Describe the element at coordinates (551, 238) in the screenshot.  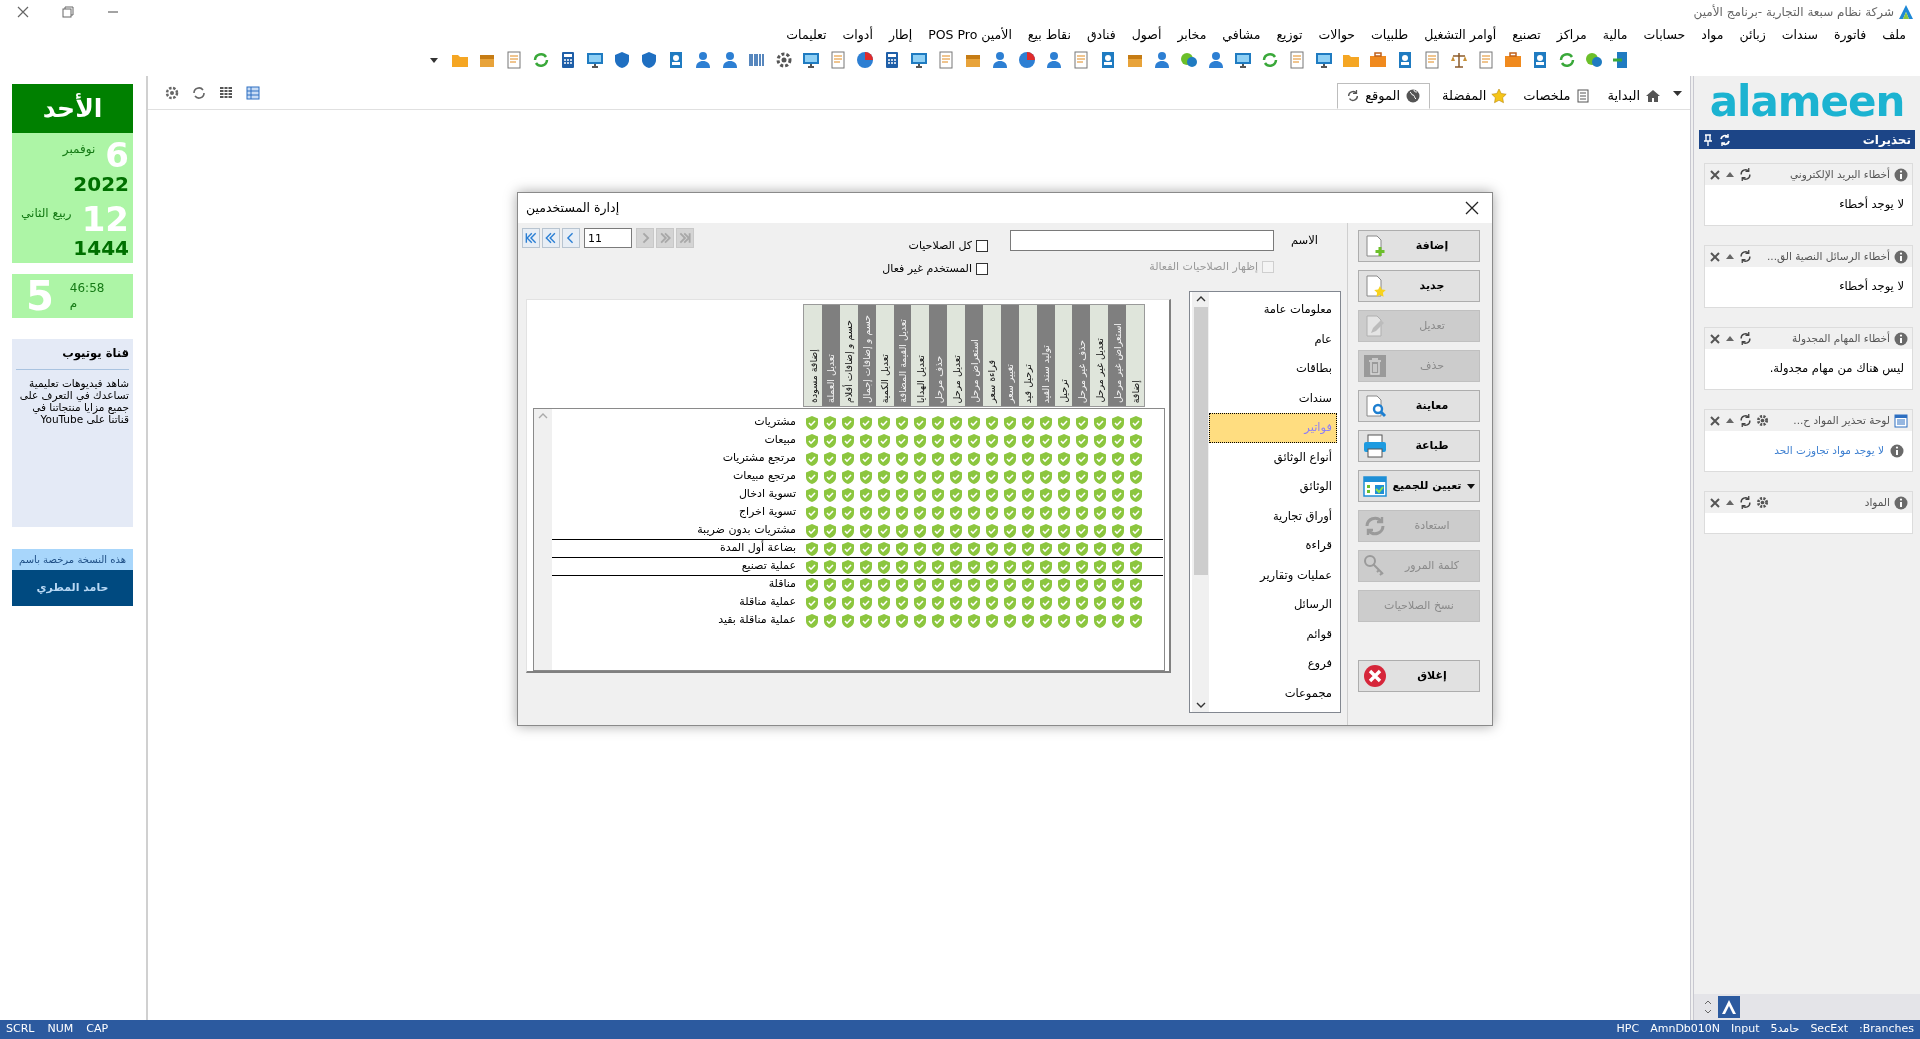
I see `pager-button` at that location.